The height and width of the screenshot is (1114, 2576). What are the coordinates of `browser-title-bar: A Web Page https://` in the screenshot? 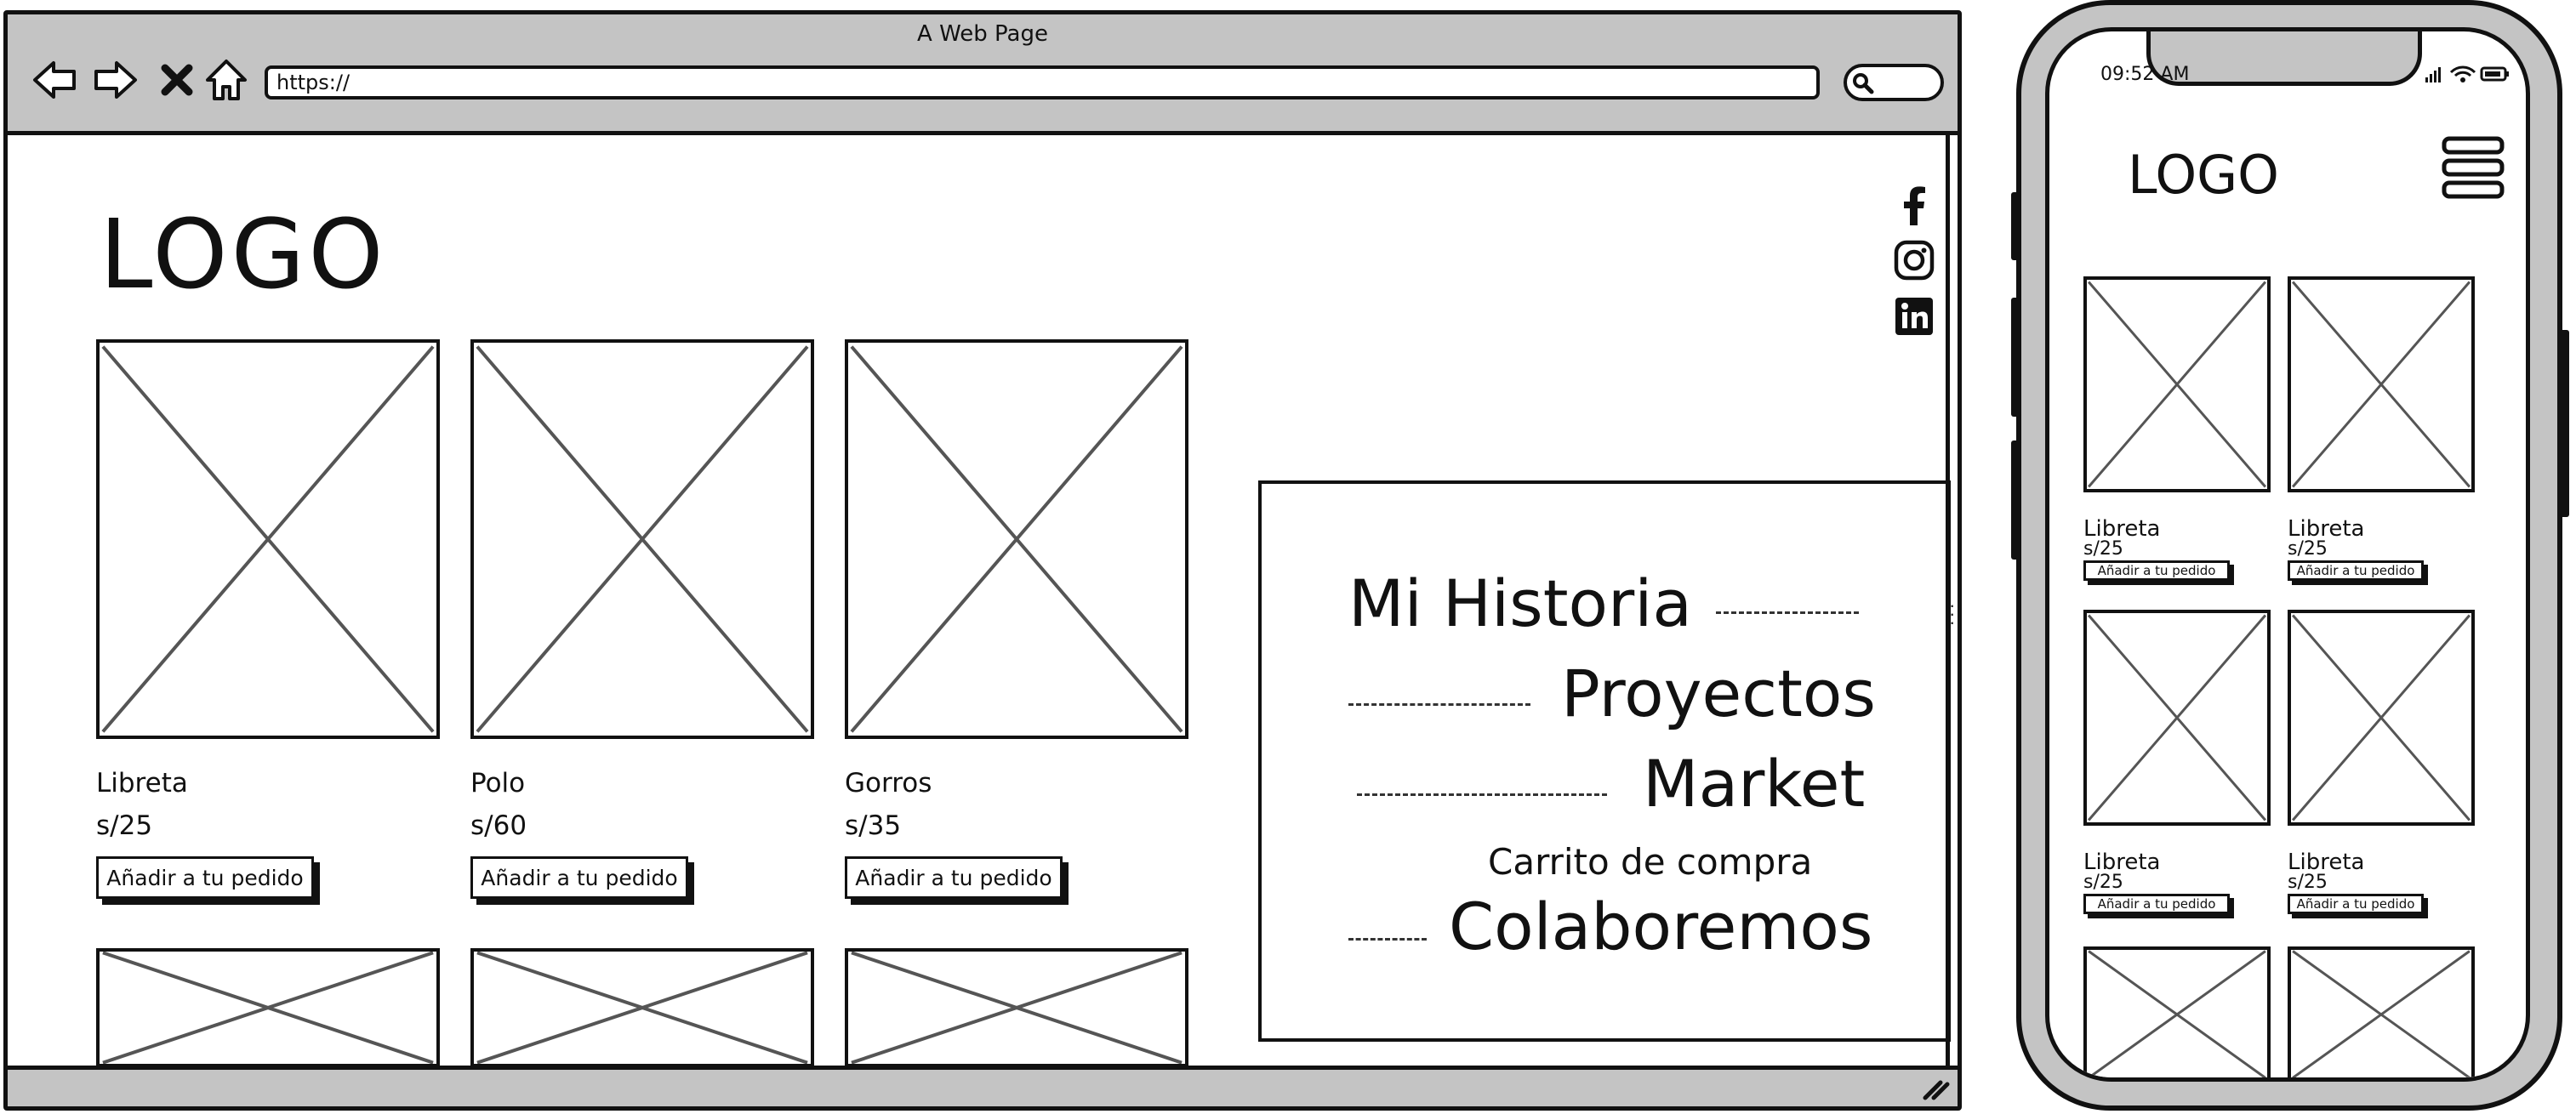 It's located at (983, 74).